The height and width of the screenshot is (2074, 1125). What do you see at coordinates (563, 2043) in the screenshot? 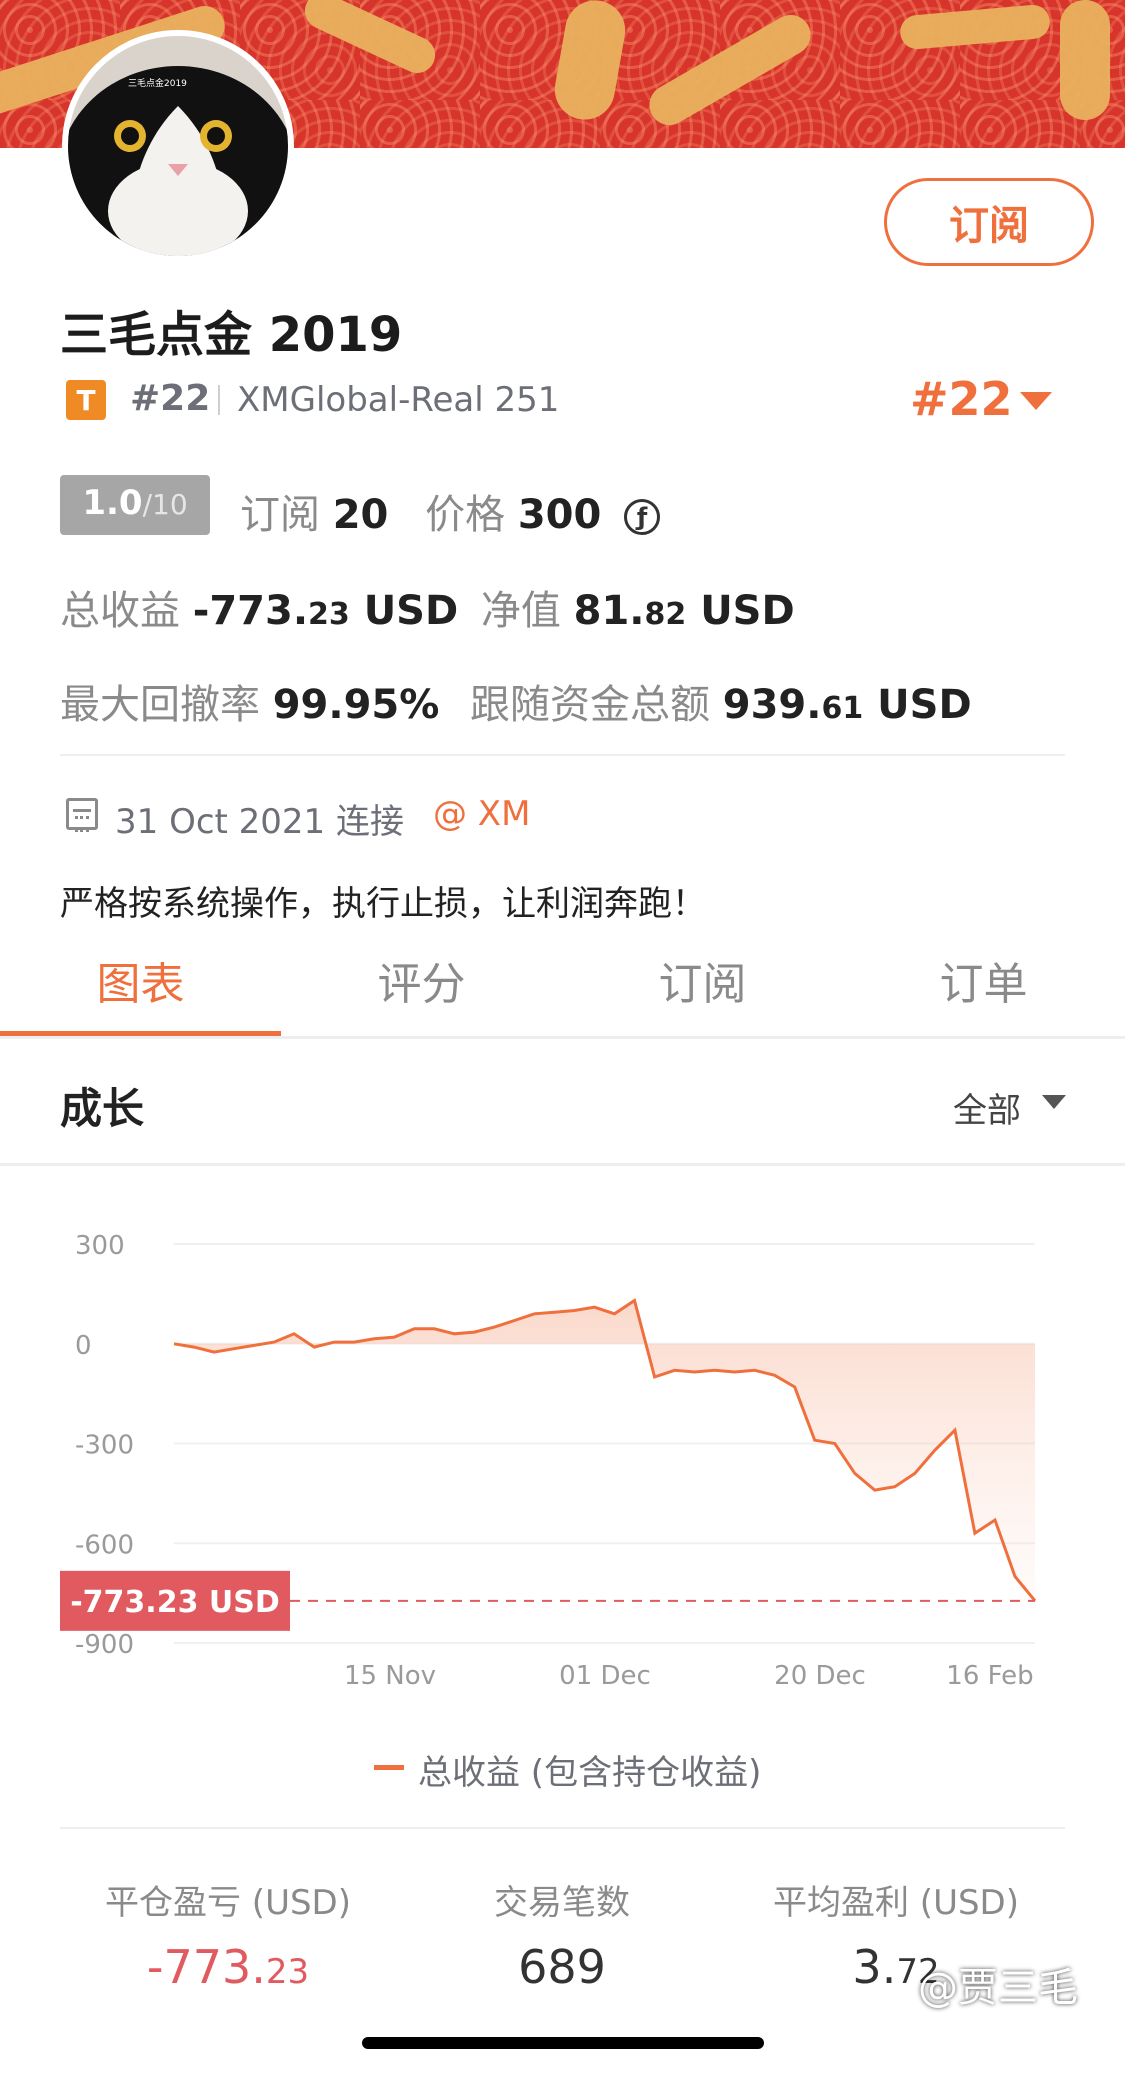
I see `home-indicator` at bounding box center [563, 2043].